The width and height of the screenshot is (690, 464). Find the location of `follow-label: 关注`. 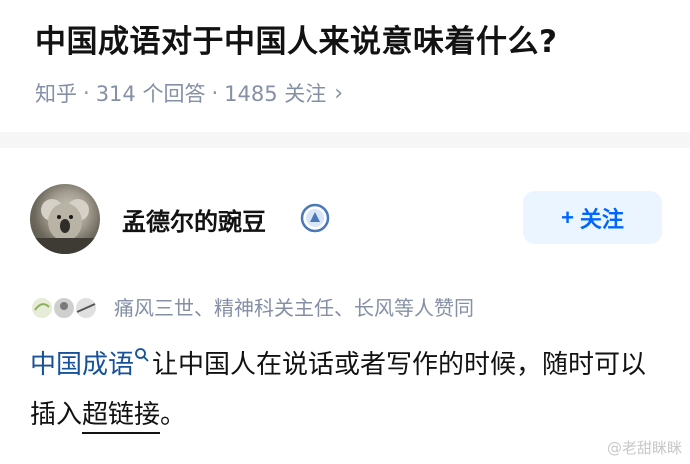

follow-label: 关注 is located at coordinates (601, 219).